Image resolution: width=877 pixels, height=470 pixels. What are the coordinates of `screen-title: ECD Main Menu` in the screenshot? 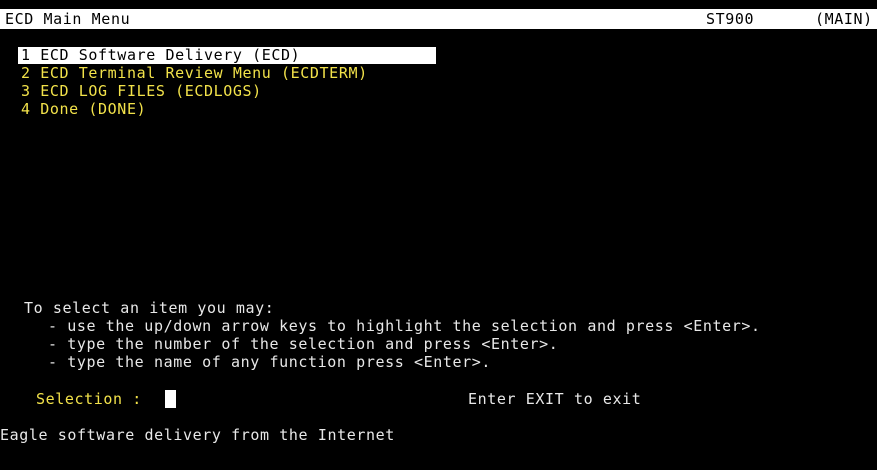 It's located at (68, 19).